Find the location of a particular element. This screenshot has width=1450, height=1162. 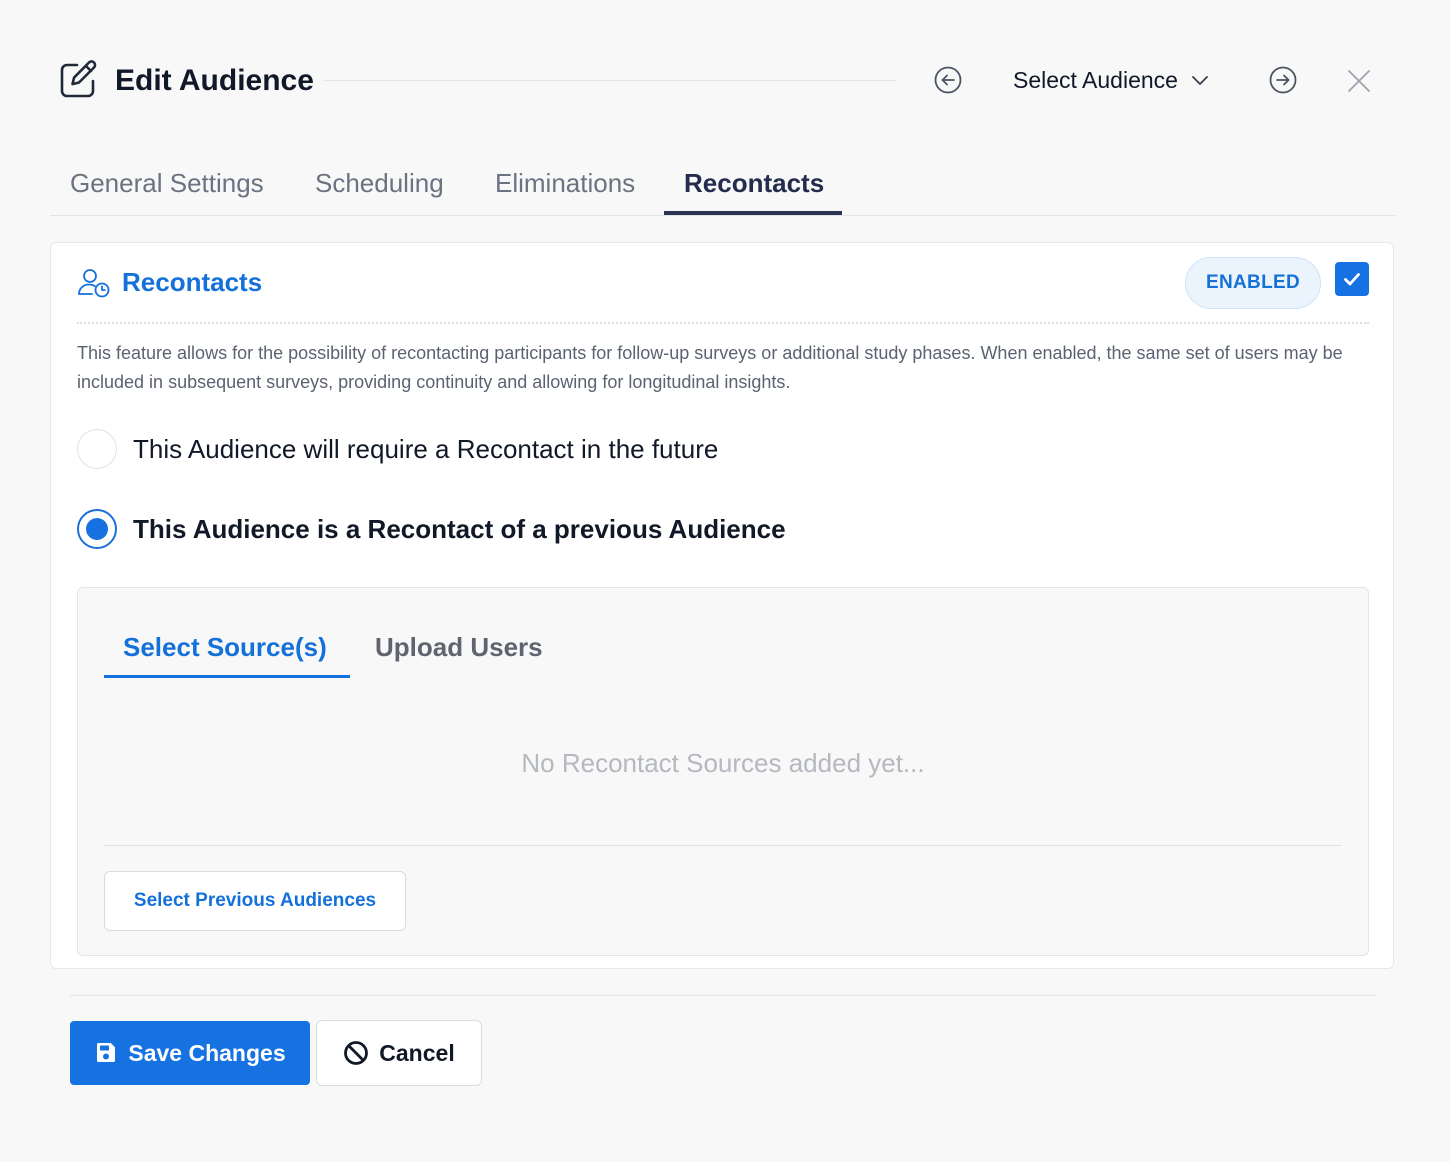

close-icon is located at coordinates (1359, 81).